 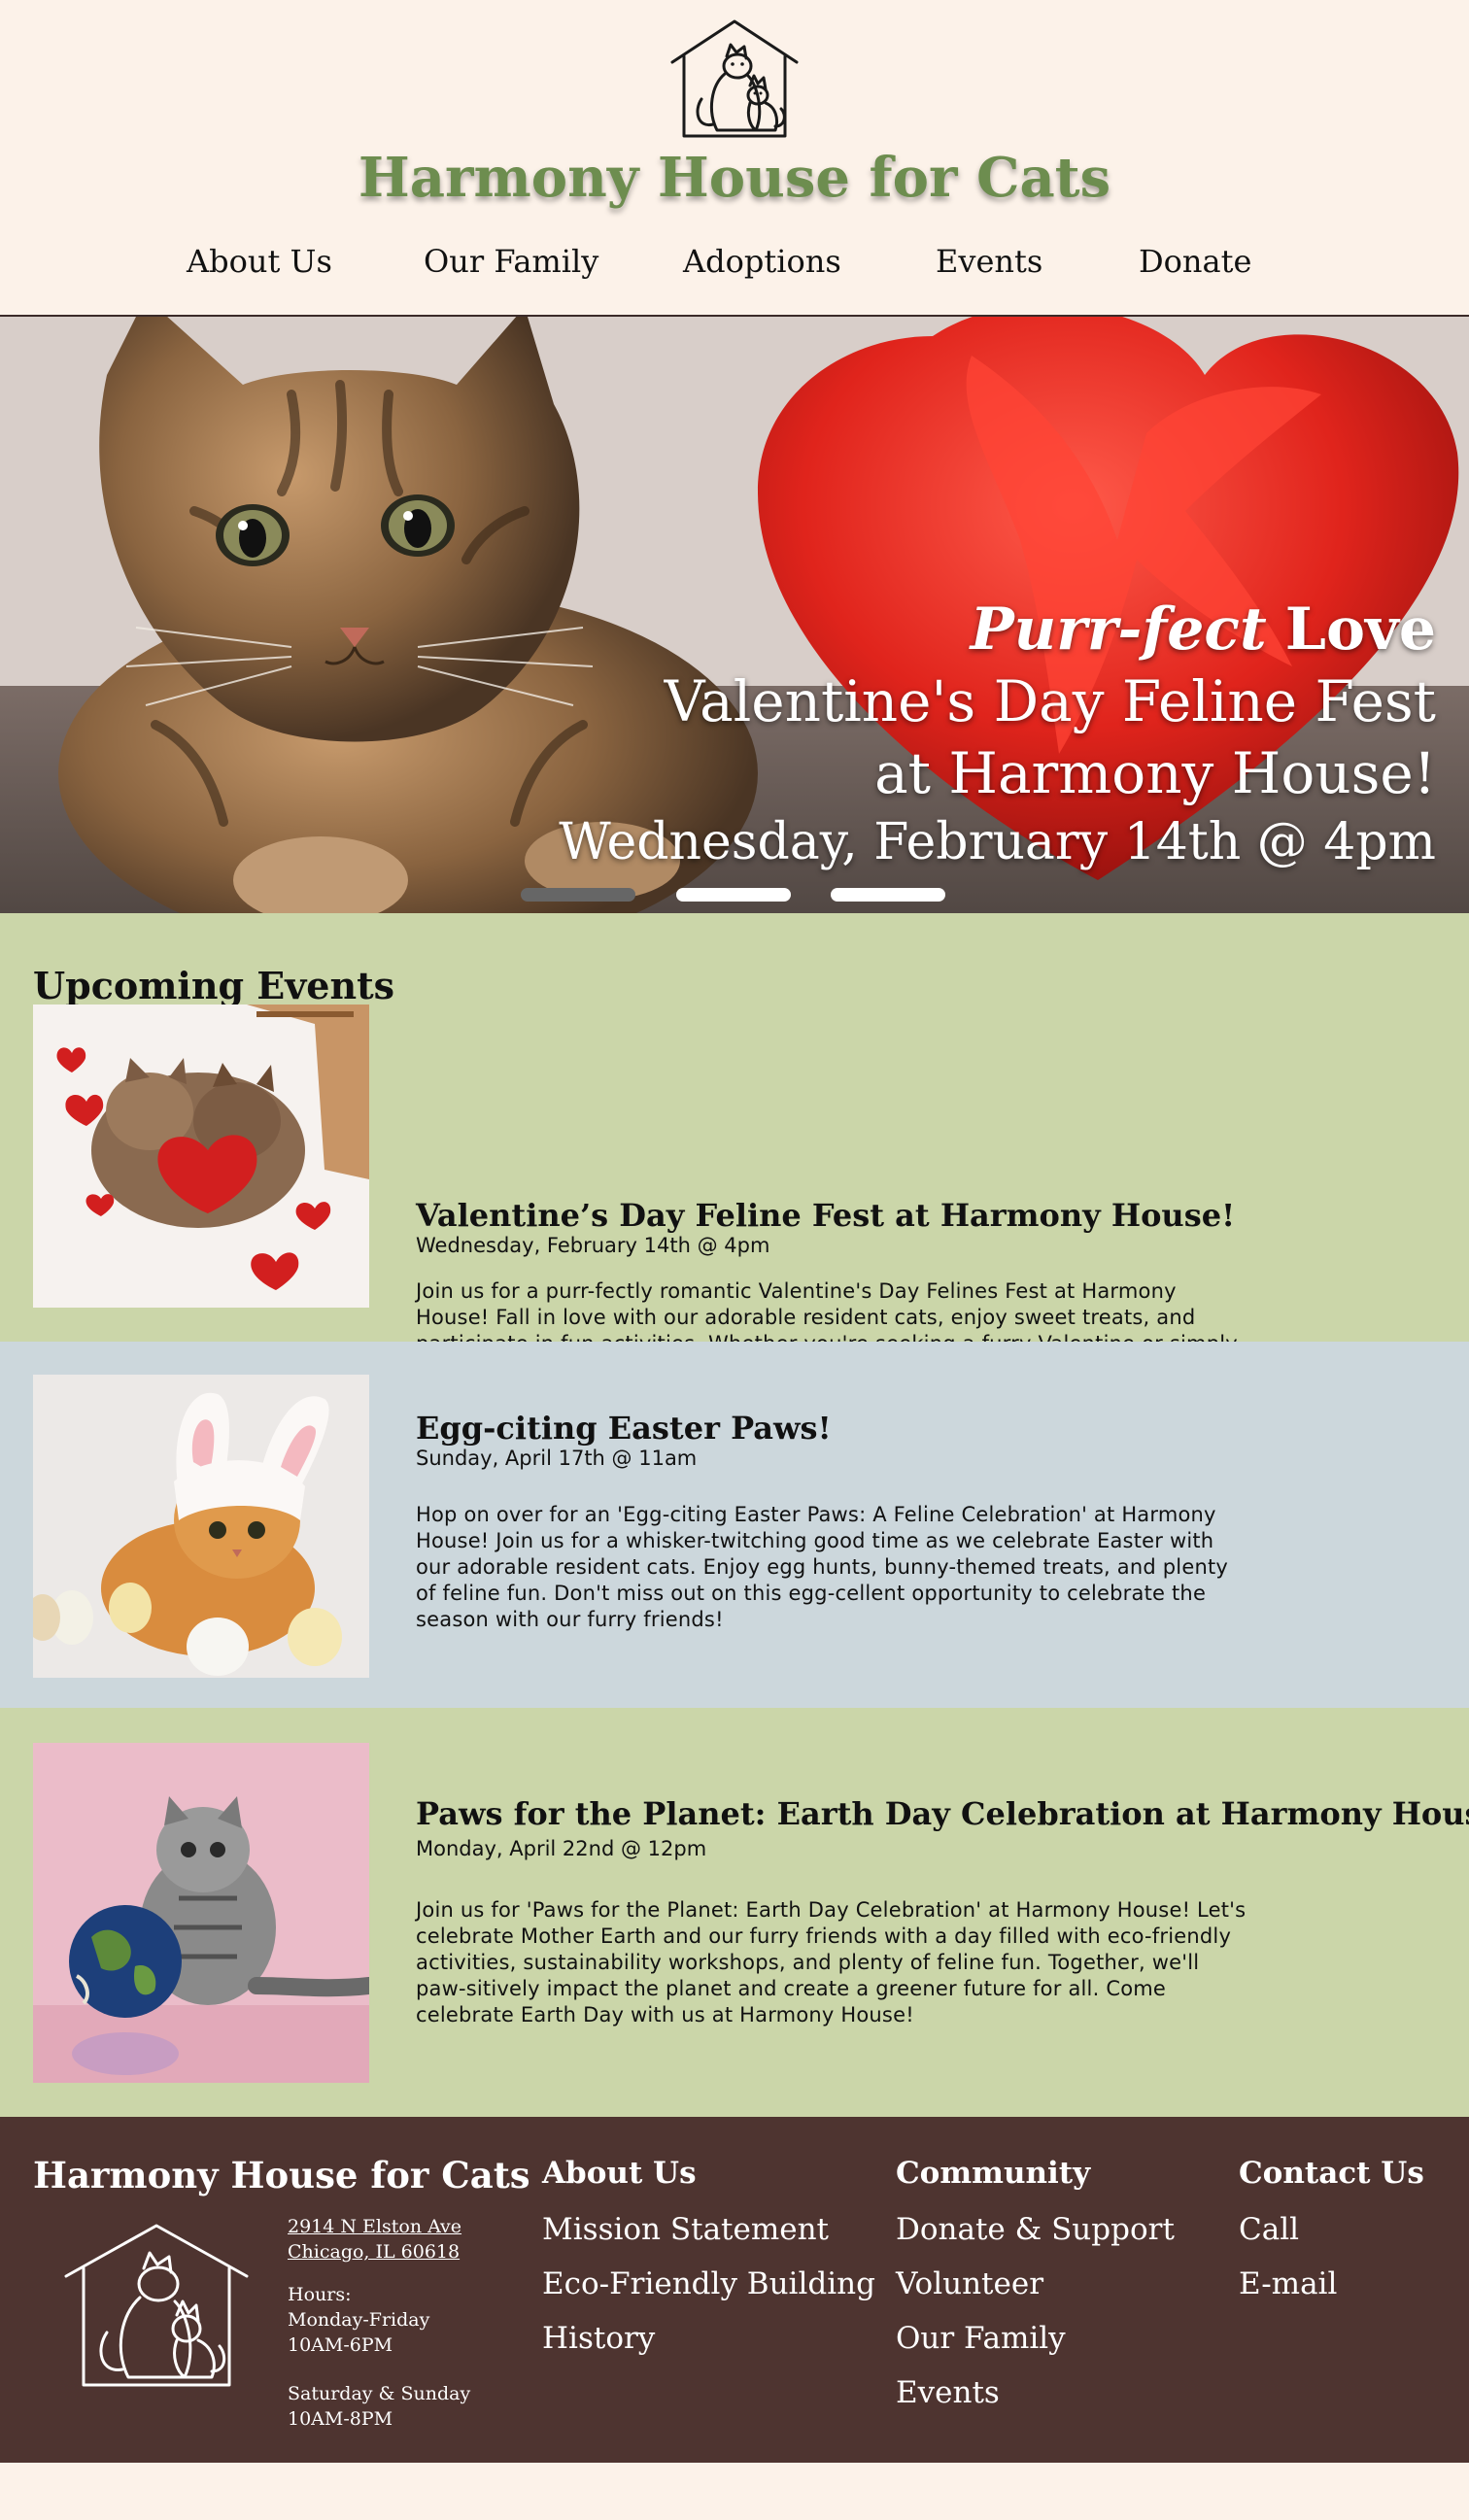 I want to click on hours-label: Hours:, so click(x=320, y=2294).